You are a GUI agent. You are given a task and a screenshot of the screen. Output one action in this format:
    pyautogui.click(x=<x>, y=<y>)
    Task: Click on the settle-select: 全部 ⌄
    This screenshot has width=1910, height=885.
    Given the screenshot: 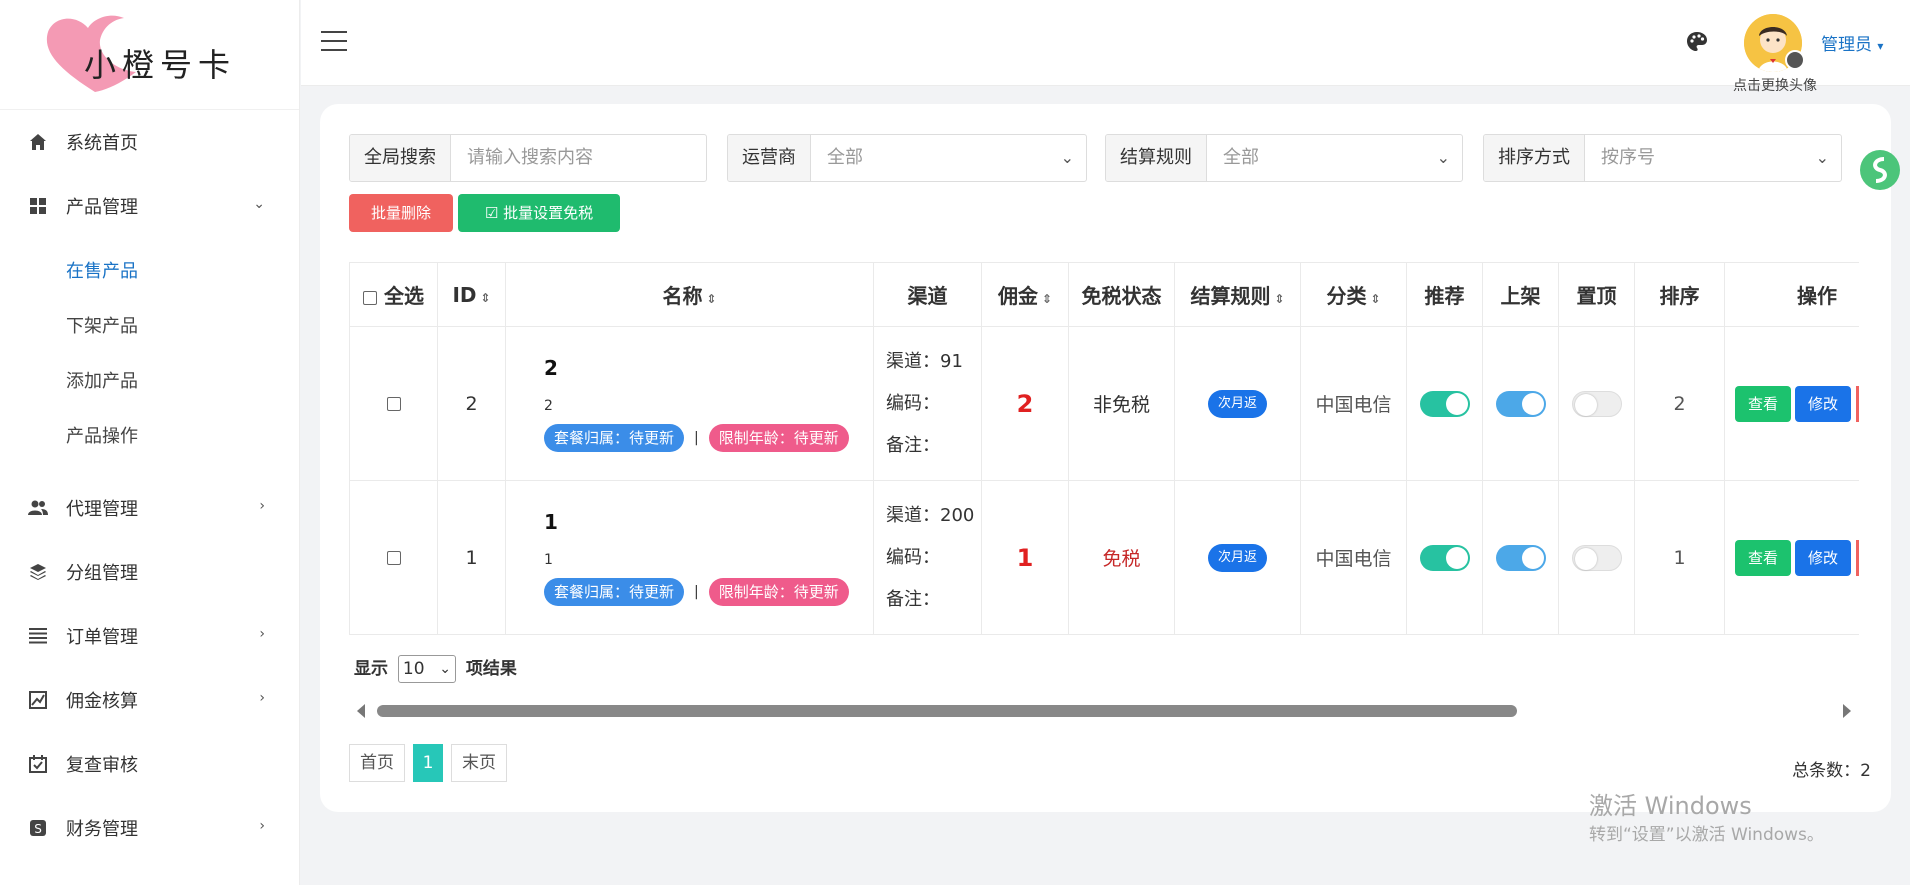 What is the action you would take?
    pyautogui.click(x=1334, y=158)
    